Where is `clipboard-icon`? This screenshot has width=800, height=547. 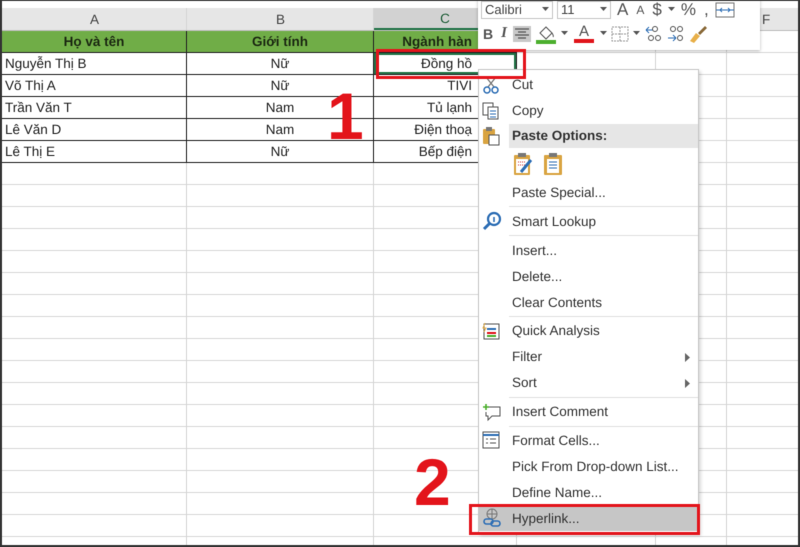 clipboard-icon is located at coordinates (491, 136).